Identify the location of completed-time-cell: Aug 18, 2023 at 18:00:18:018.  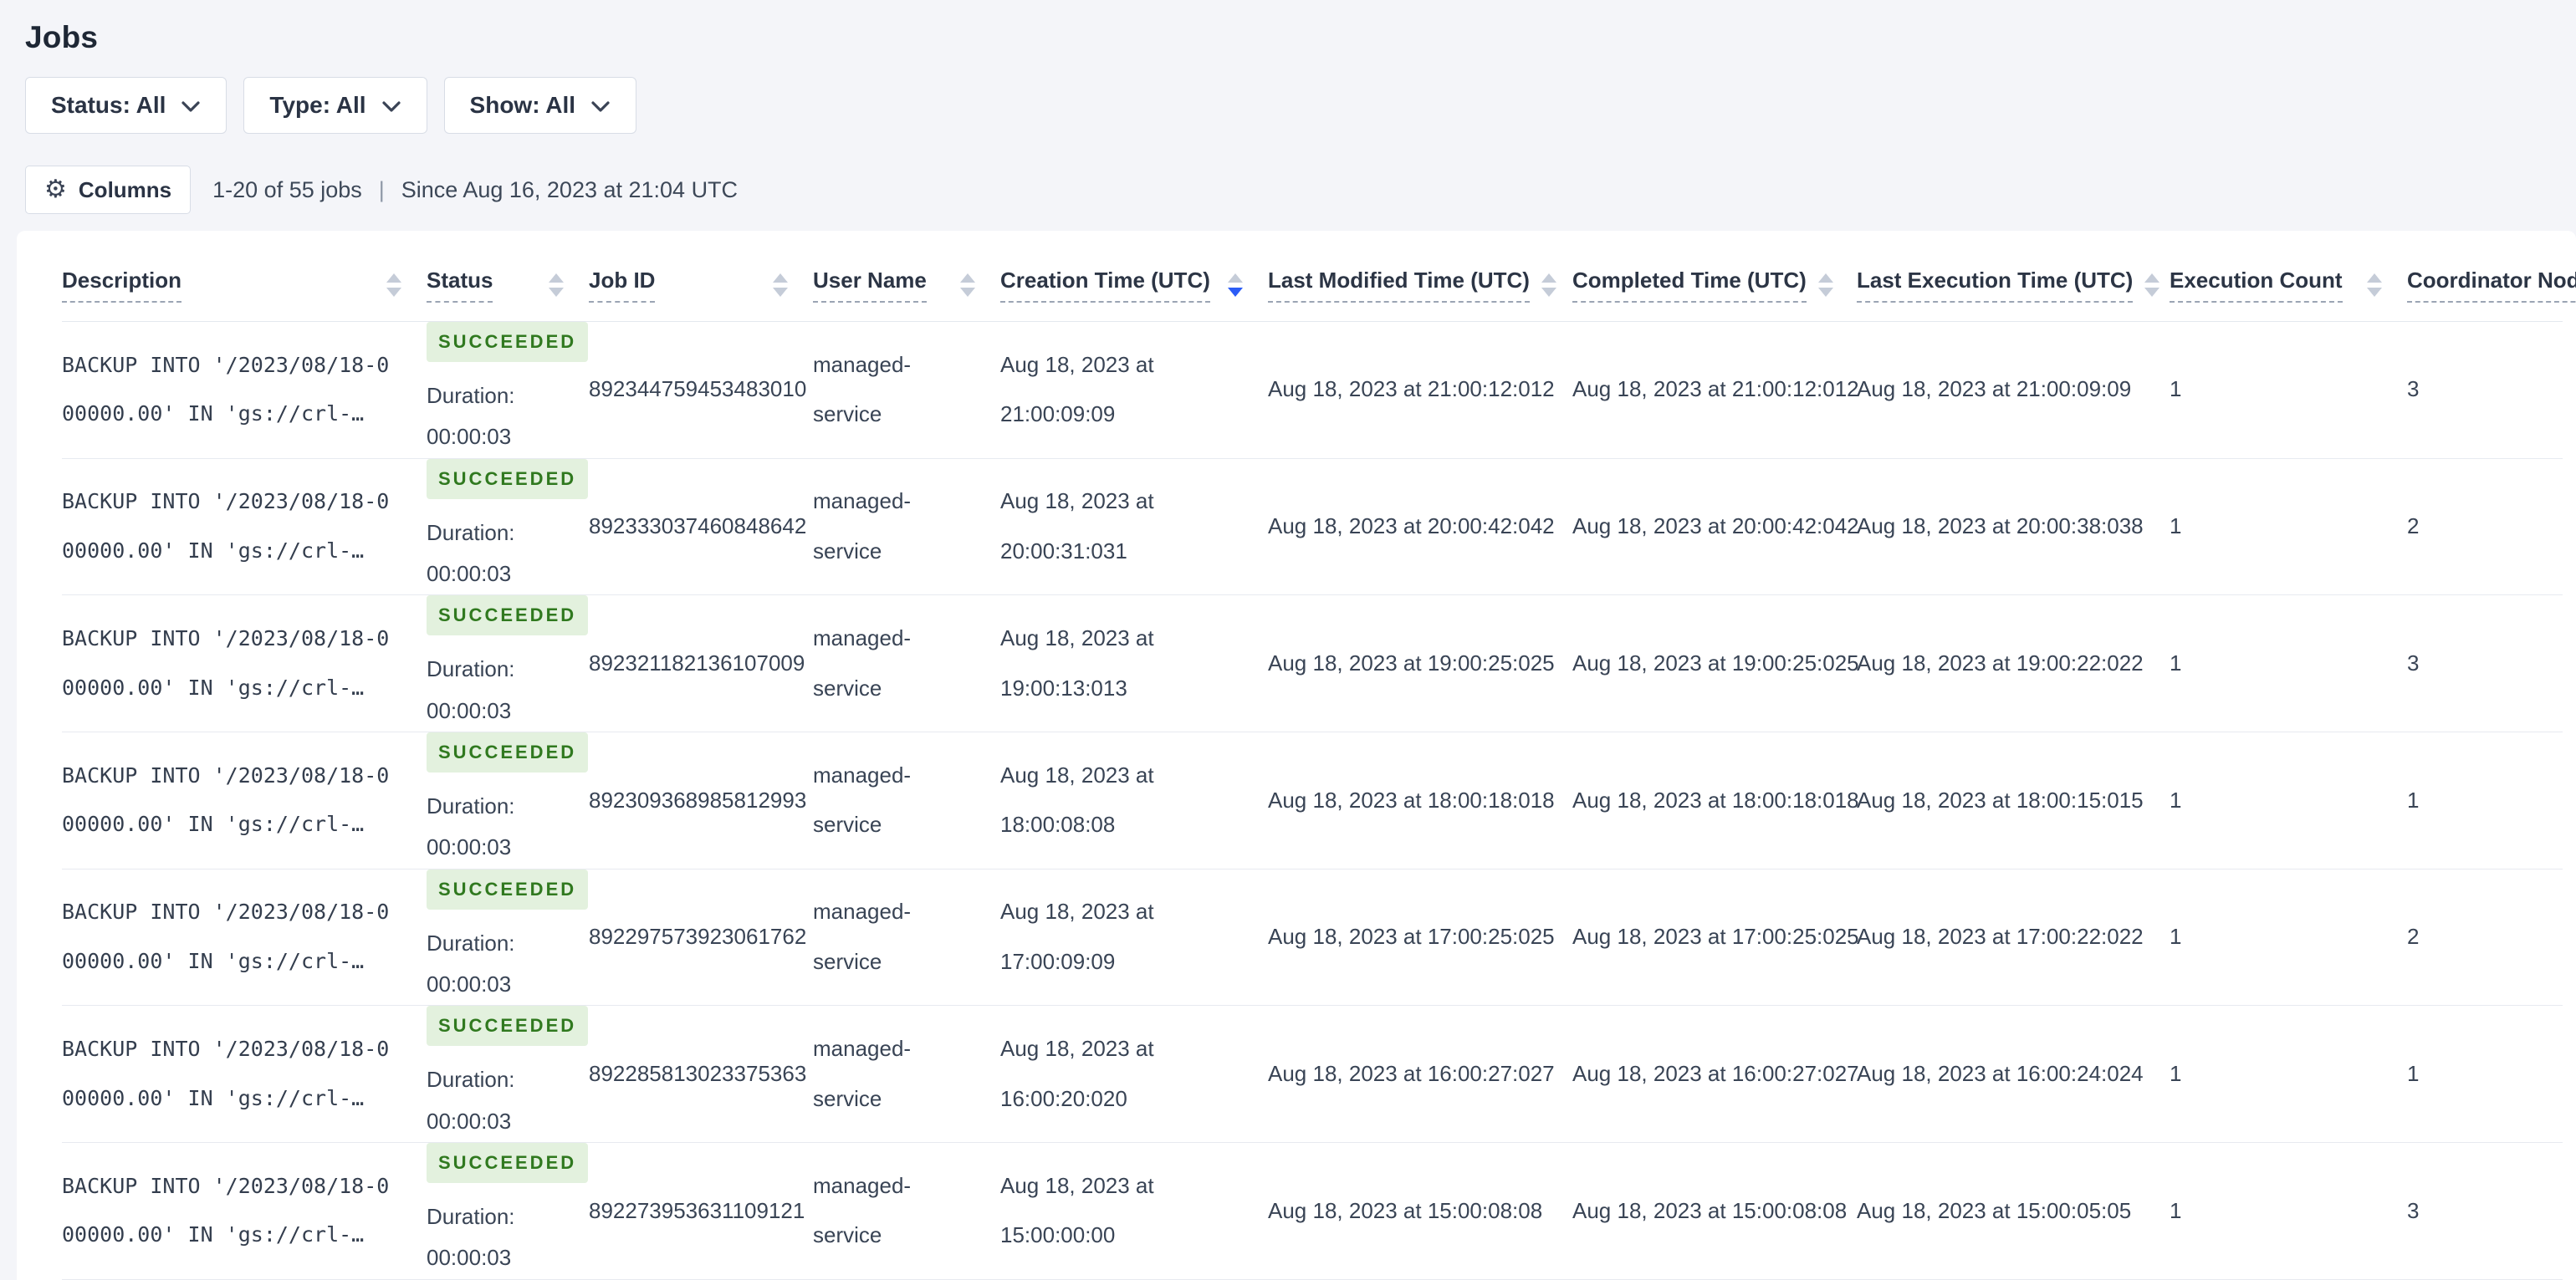
(1715, 800).